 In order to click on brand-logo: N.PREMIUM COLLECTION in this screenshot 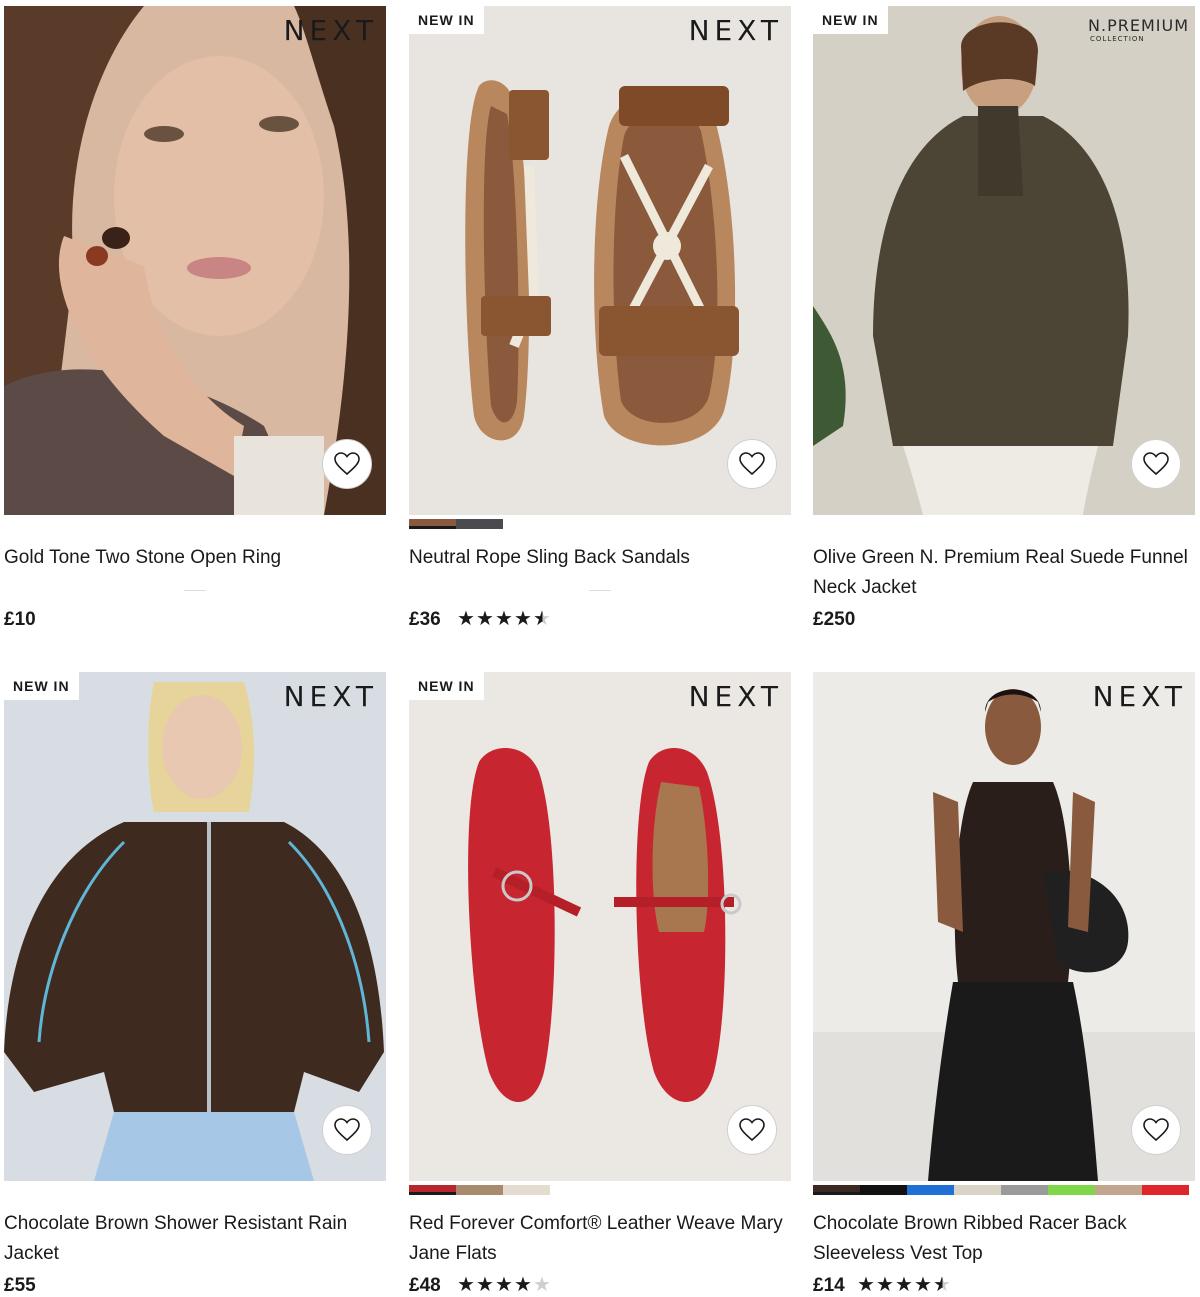, I will do `click(1138, 29)`.